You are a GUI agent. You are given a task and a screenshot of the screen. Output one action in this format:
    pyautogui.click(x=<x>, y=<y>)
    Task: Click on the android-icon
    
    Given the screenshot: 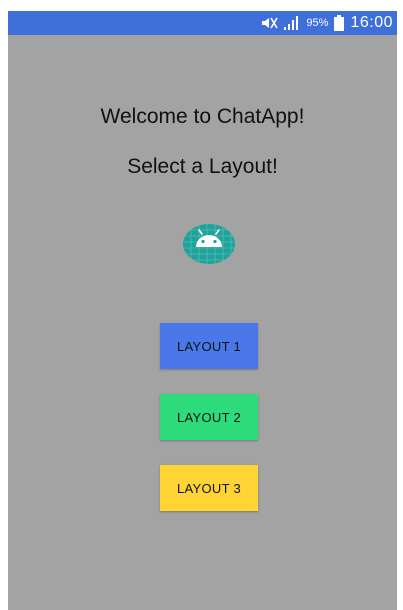 What is the action you would take?
    pyautogui.click(x=209, y=244)
    